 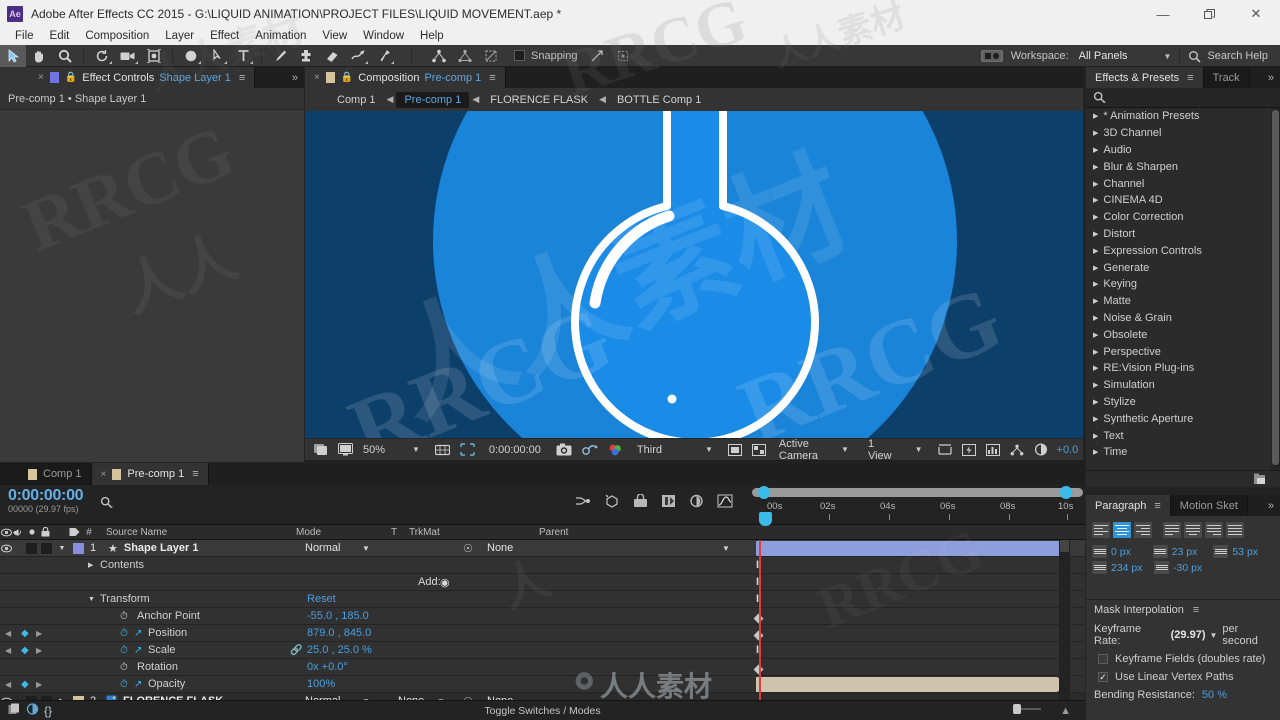 I want to click on property-value: 879.0 , 845.0, so click(x=339, y=633).